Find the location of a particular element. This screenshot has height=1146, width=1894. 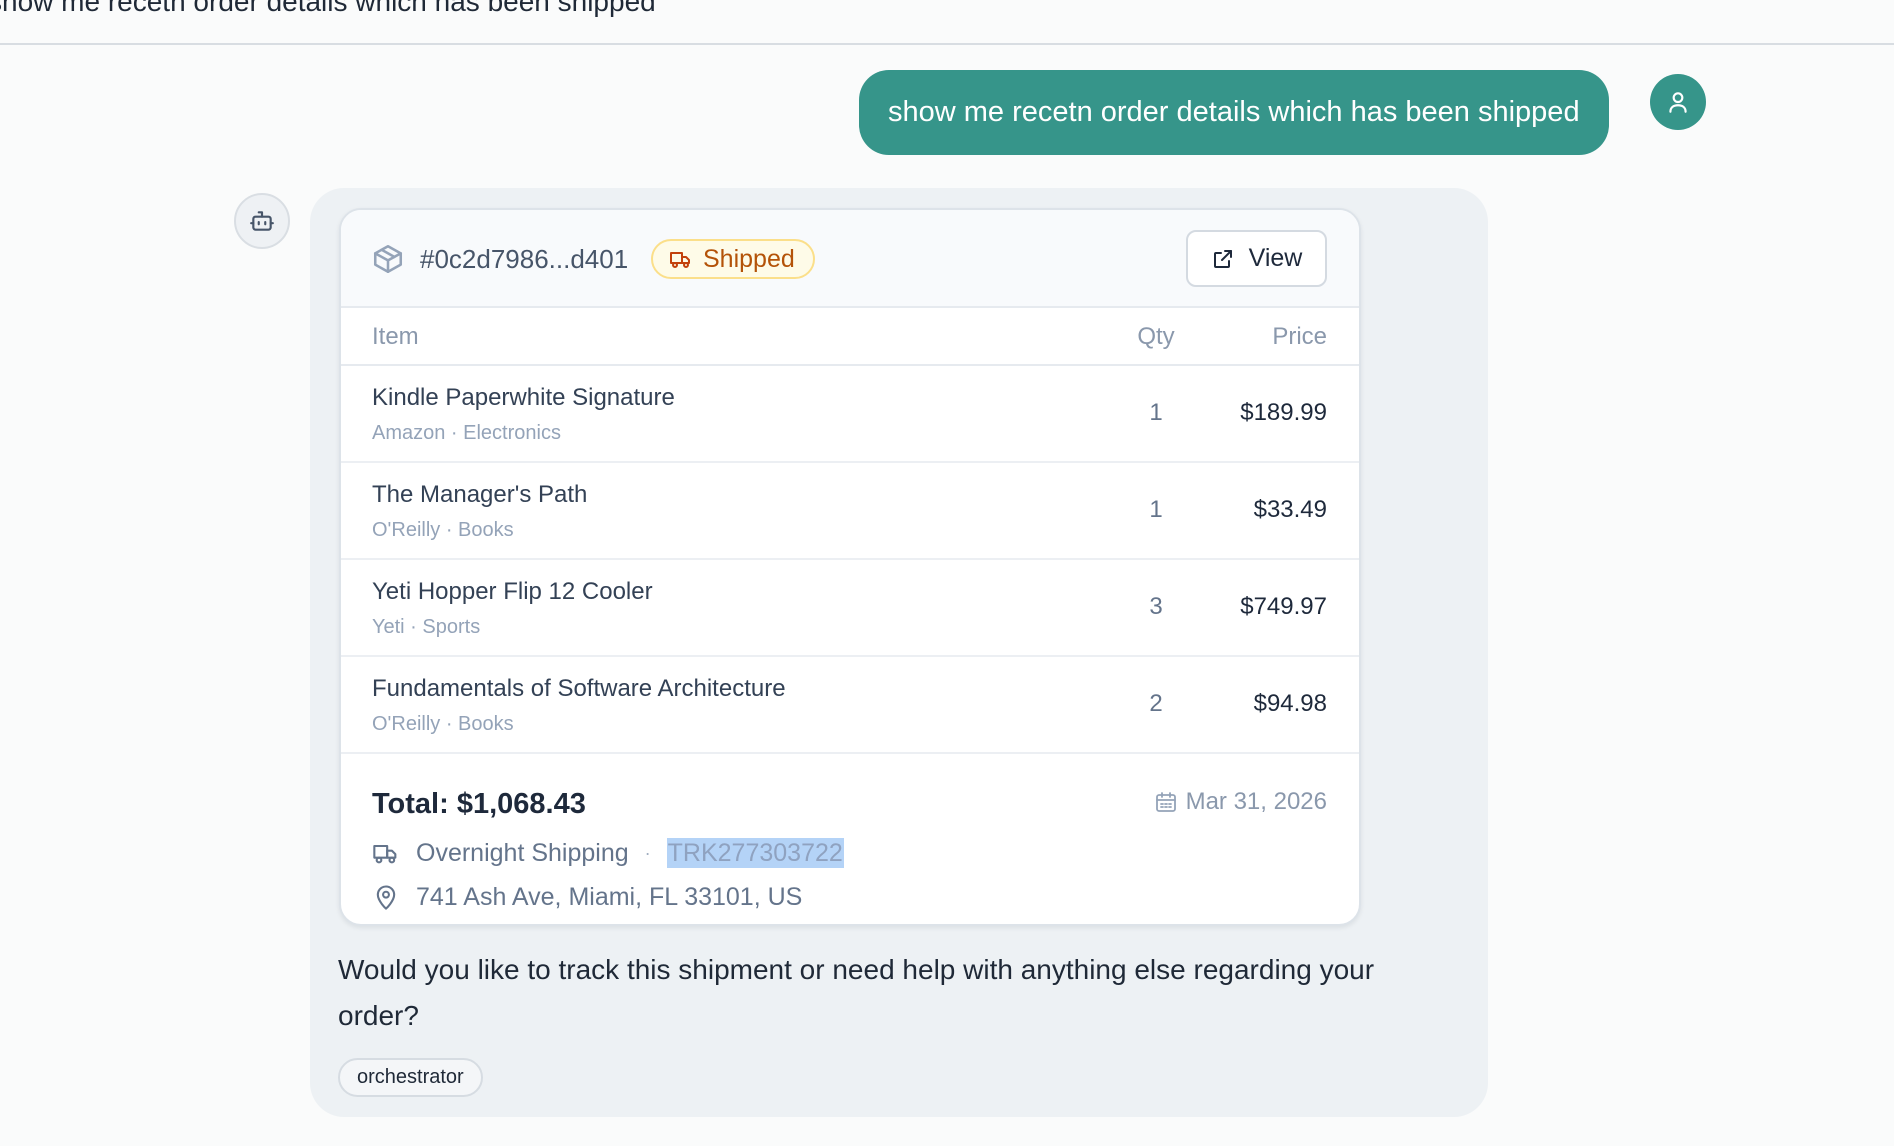

order-date: Mar 31, 2026 is located at coordinates (1240, 802).